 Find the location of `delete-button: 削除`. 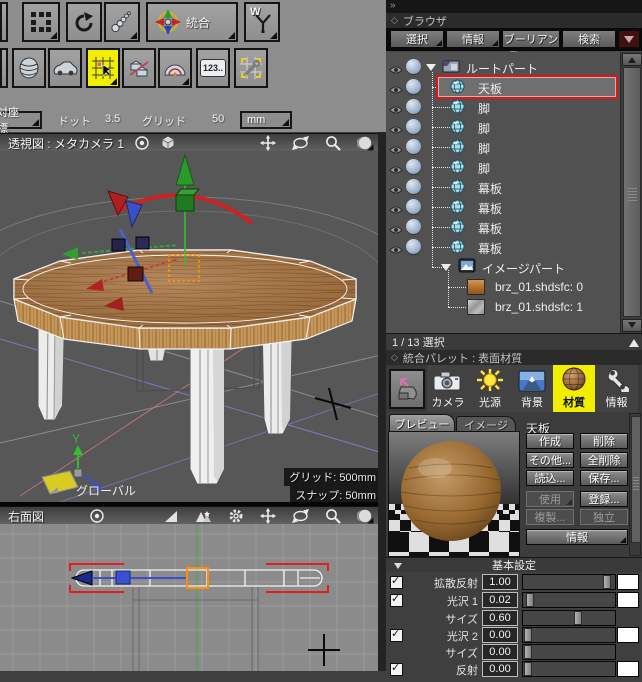

delete-button: 削除 is located at coordinates (604, 441).